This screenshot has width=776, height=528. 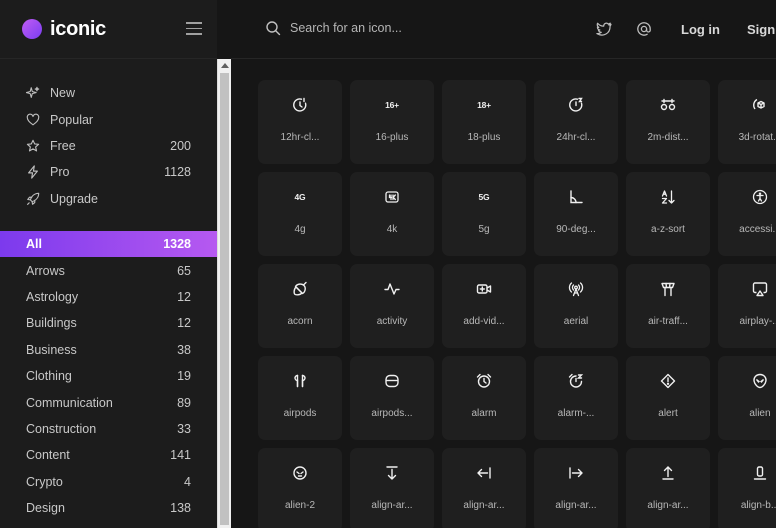 What do you see at coordinates (108, 508) in the screenshot?
I see `category-item-design: Design 138` at bounding box center [108, 508].